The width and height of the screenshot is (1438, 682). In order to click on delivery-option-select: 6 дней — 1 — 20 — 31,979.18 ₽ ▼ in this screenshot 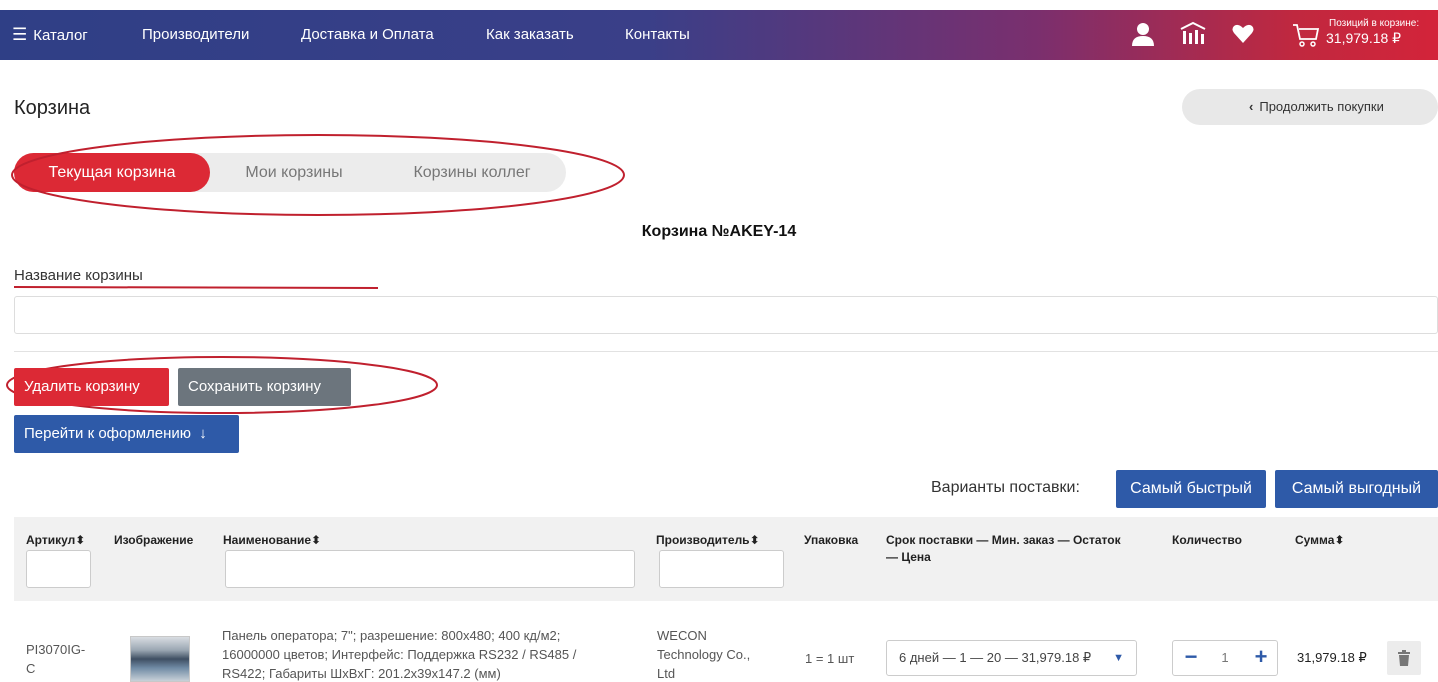, I will do `click(1011, 658)`.